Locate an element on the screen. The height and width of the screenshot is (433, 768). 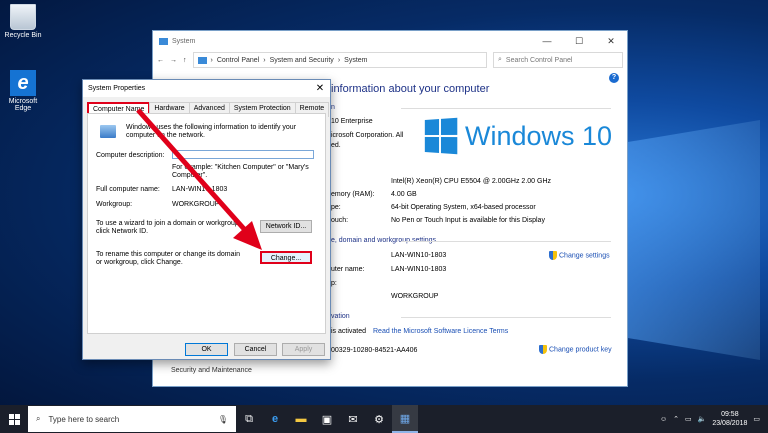
taskbar-search-box: ⌕ Type here to search 🎙 is located at coordinates (132, 419).